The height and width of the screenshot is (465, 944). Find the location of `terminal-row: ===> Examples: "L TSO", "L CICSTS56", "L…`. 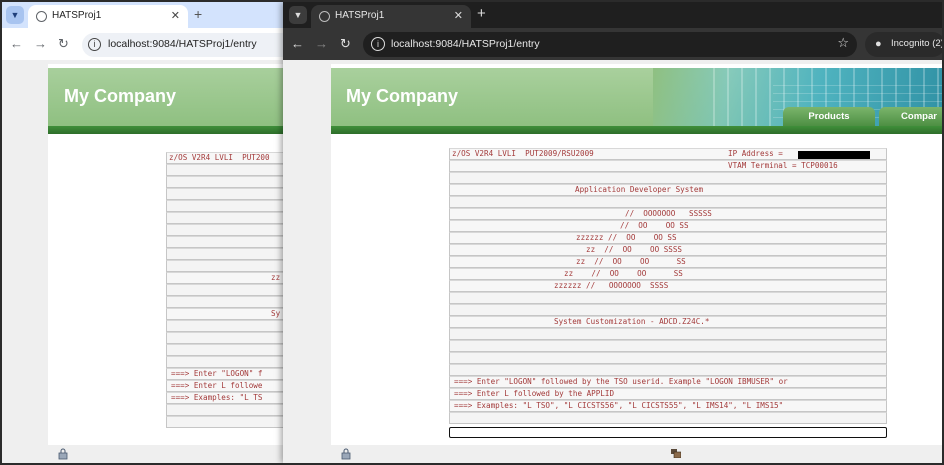

terminal-row: ===> Examples: "L TSO", "L CICSTS56", "L… is located at coordinates (668, 406).